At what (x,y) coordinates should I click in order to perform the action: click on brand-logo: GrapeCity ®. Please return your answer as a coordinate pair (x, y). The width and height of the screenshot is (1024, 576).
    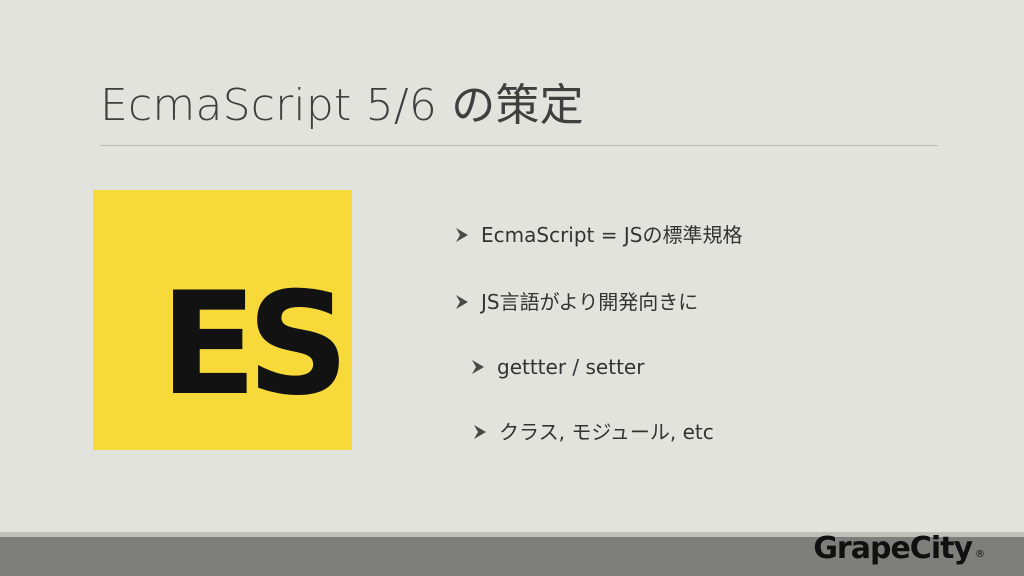
    Looking at the image, I should click on (899, 546).